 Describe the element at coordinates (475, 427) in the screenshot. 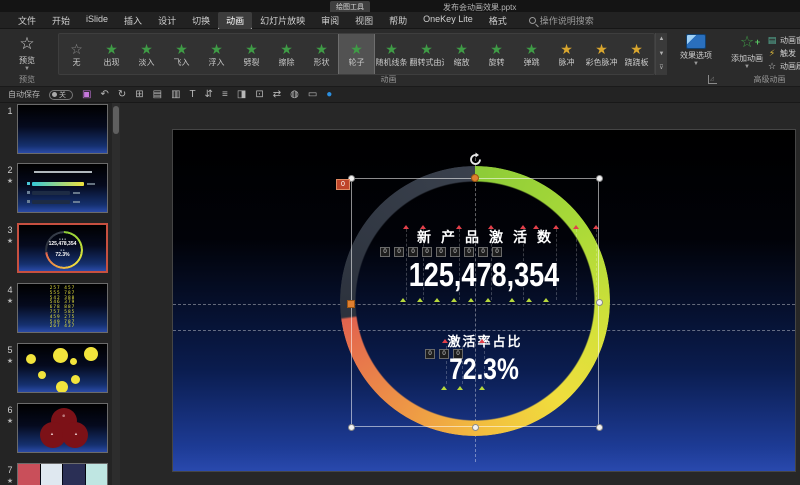

I see `selection-handle-bottom-center` at that location.